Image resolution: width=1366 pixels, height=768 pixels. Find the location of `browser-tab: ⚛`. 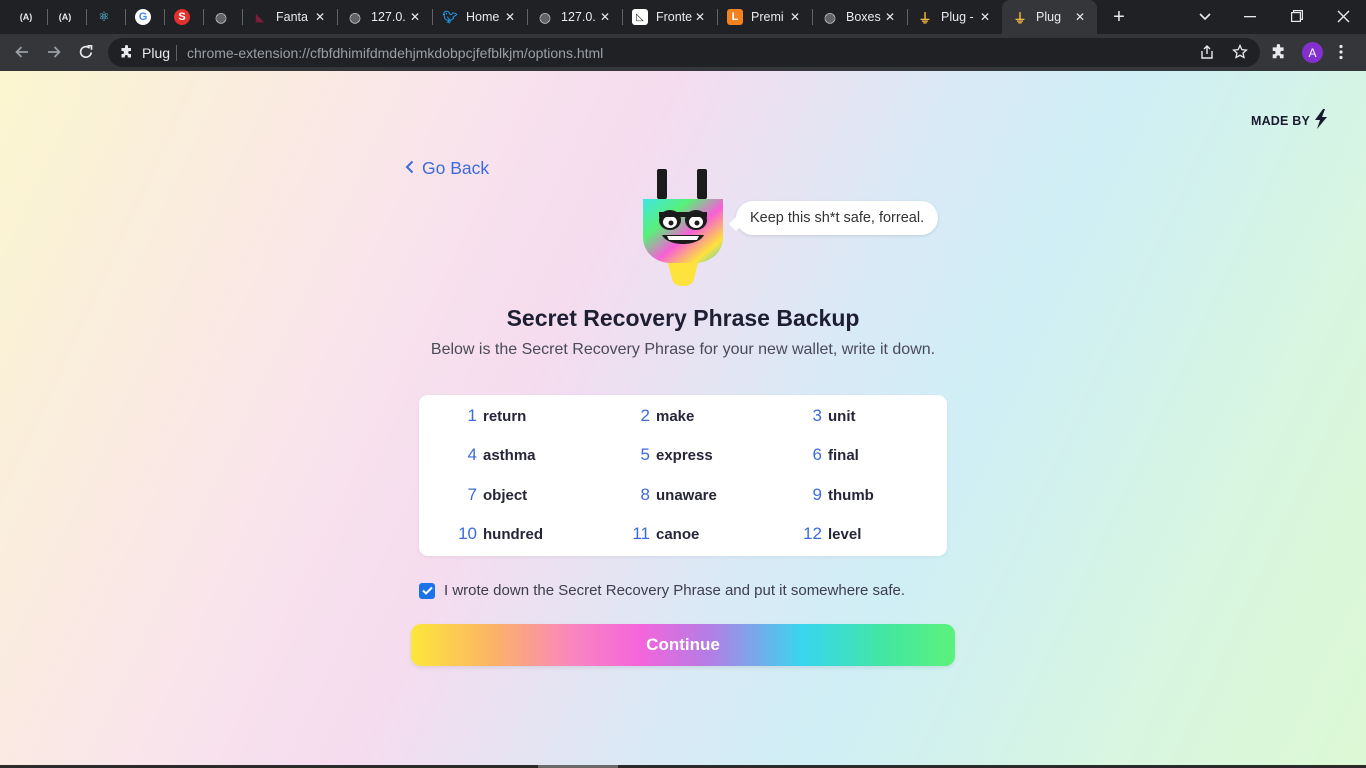

browser-tab: ⚛ is located at coordinates (105, 17).